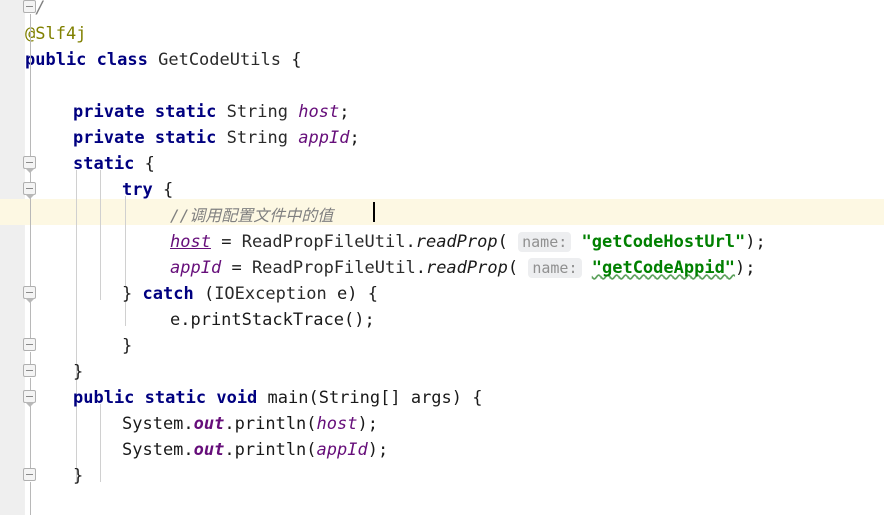 The image size is (884, 515). I want to click on string-host-url: "getCodeHostUrl", so click(663, 242).